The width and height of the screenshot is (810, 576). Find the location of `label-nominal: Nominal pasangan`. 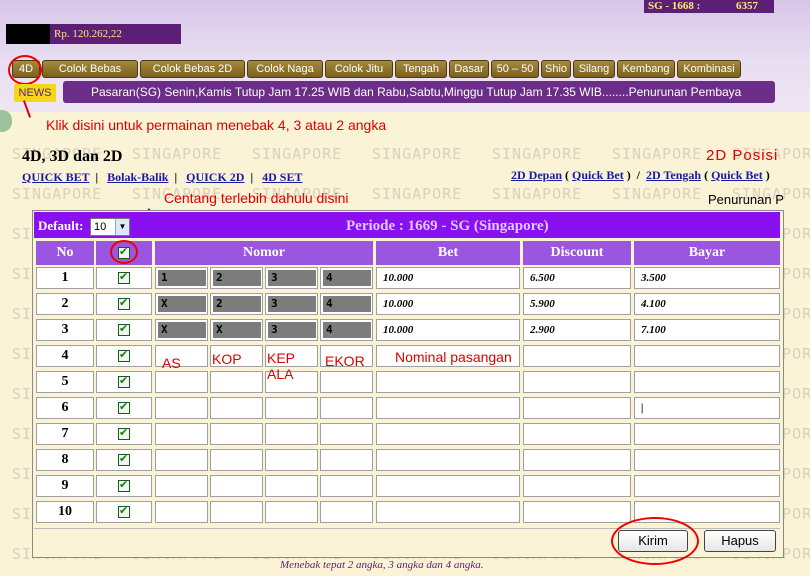

label-nominal: Nominal pasangan is located at coordinates (453, 357).